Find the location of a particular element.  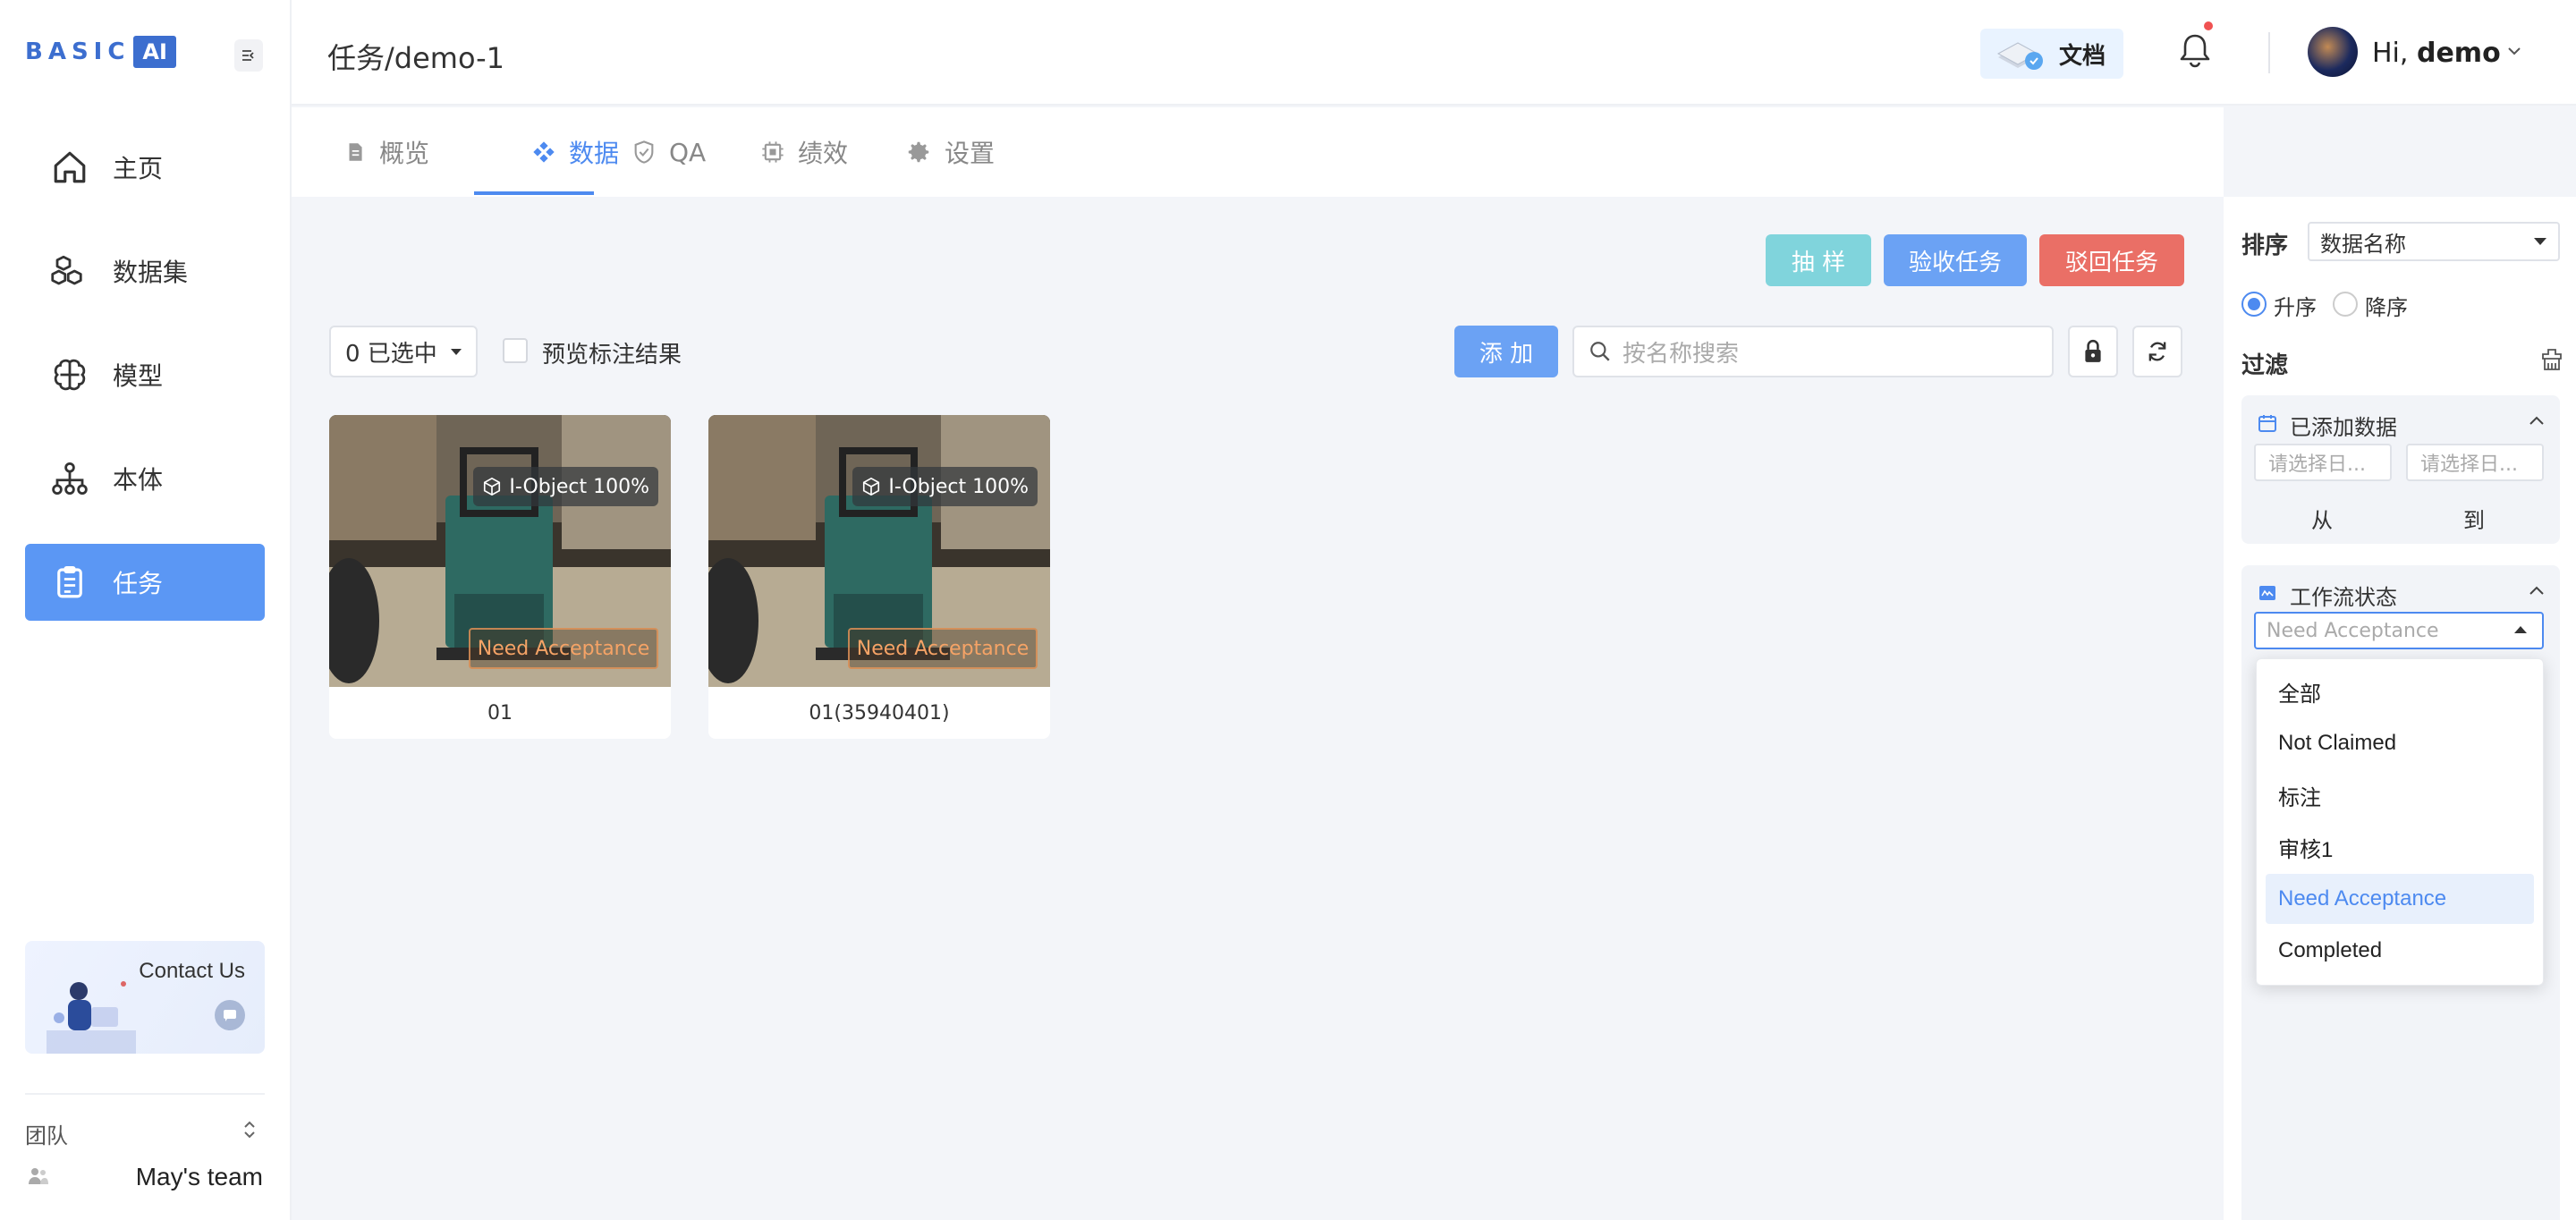

collapse-sidebar-button is located at coordinates (248, 56).